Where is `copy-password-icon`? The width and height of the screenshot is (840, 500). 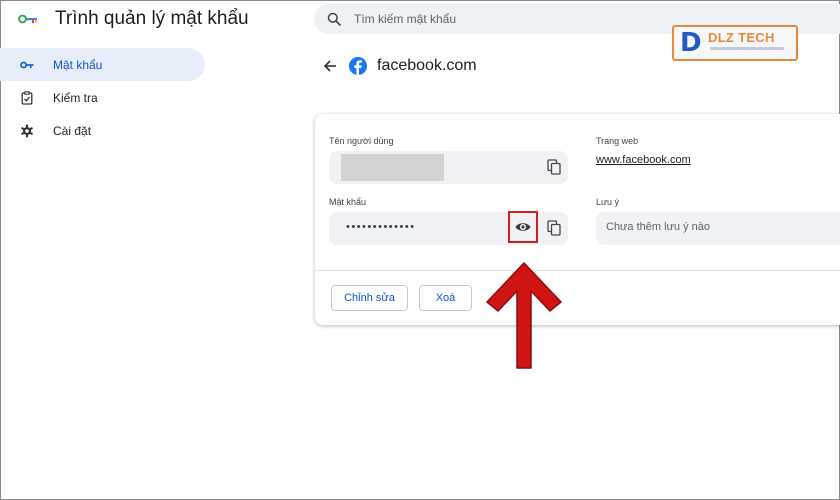 copy-password-icon is located at coordinates (554, 228).